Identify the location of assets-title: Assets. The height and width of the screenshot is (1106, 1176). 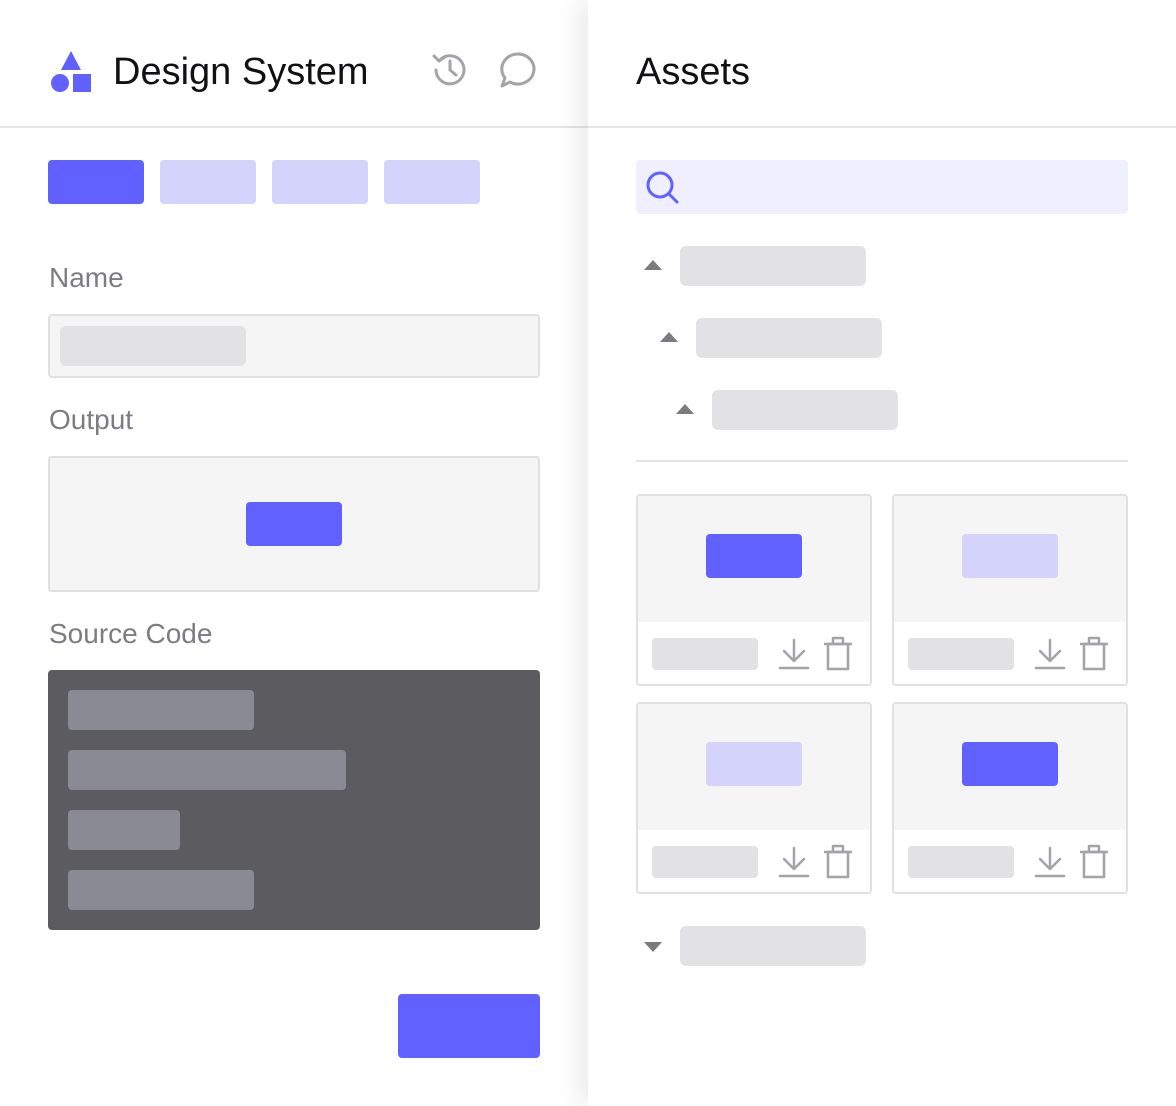
(693, 72).